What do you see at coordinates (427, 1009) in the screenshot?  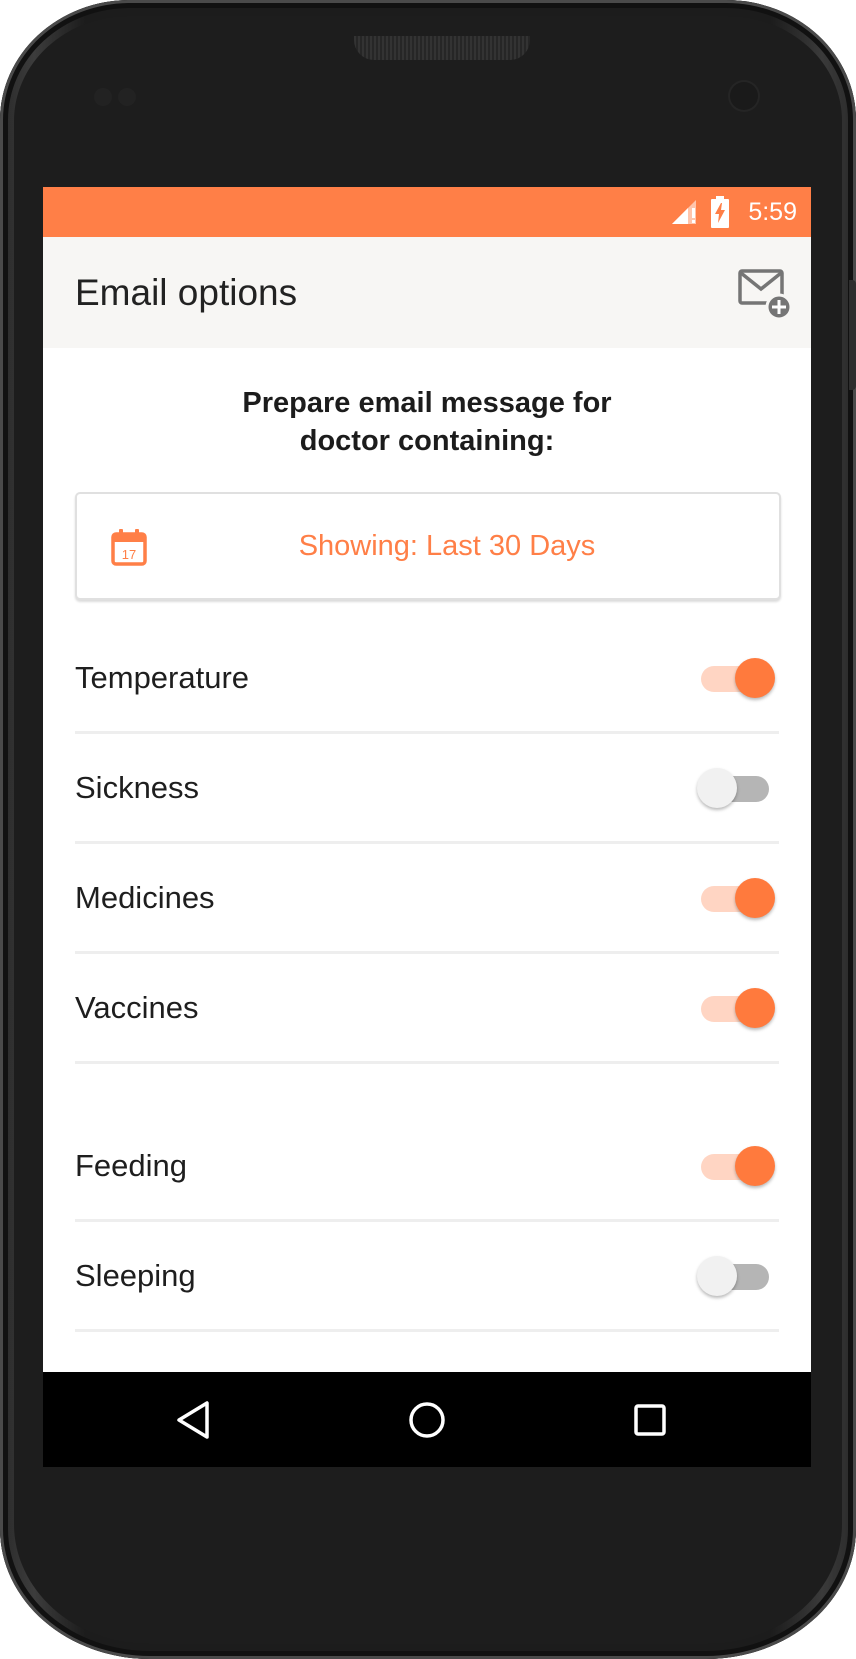 I see `option-row-vaccines: Vaccines` at bounding box center [427, 1009].